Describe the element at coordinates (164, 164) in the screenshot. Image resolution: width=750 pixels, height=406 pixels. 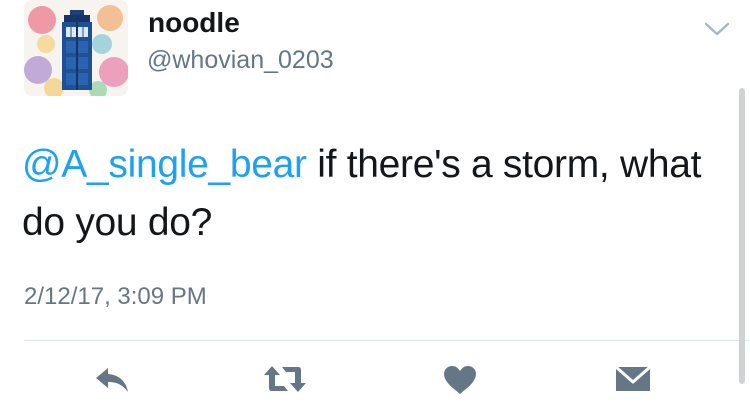
I see `mention-link: @A_single_bear` at that location.